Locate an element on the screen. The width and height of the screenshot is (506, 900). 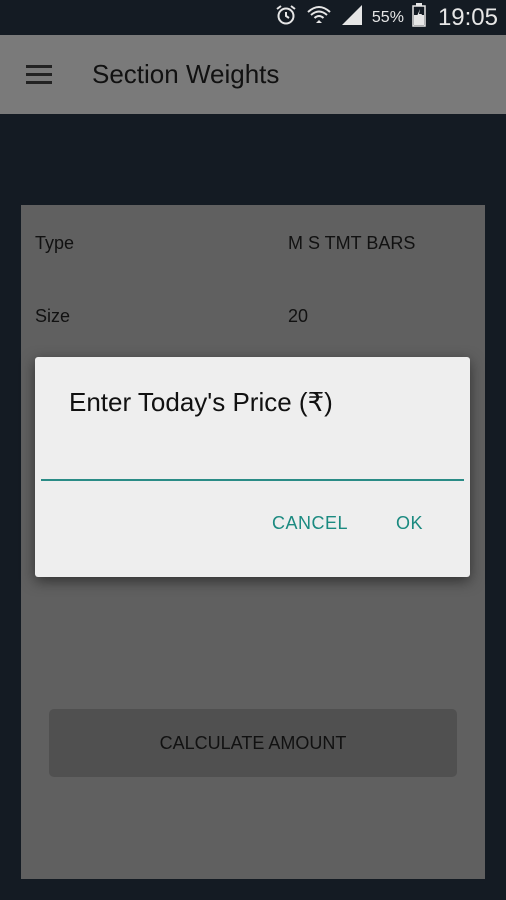
hamburger-menu-icon is located at coordinates (39, 75).